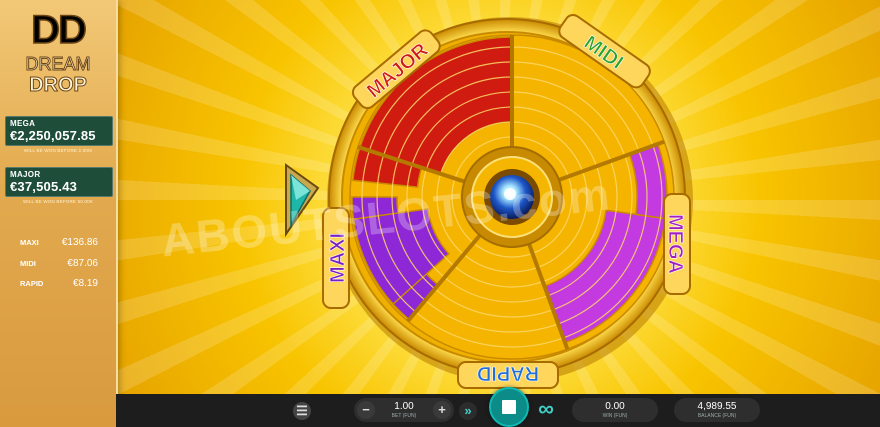  I want to click on win-panel: 0.00 WIN (FUN), so click(615, 410).